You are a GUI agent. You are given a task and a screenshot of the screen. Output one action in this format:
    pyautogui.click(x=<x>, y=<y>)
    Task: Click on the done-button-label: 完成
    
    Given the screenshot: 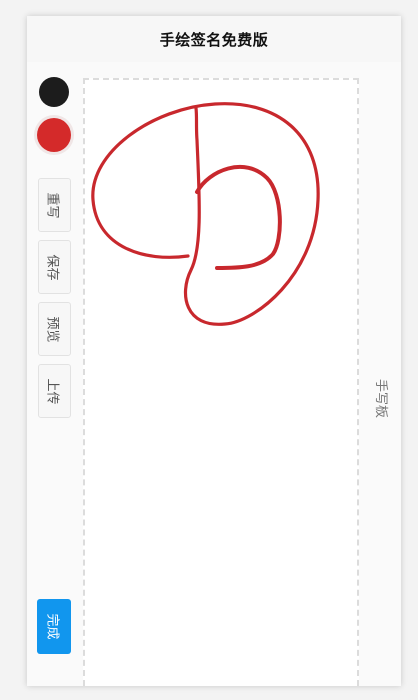 What is the action you would take?
    pyautogui.click(x=52, y=626)
    